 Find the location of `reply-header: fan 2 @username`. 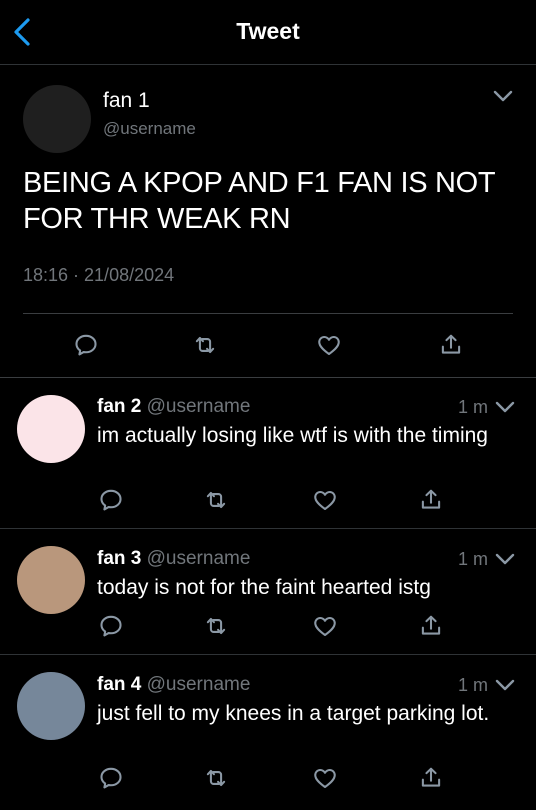

reply-header: fan 2 @username is located at coordinates (173, 407).